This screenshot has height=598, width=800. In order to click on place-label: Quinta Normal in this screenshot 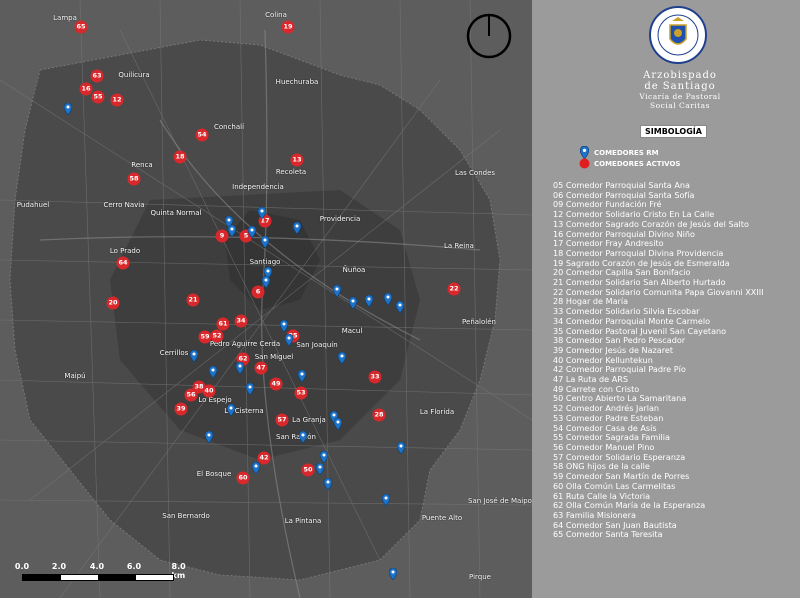, I will do `click(176, 213)`.